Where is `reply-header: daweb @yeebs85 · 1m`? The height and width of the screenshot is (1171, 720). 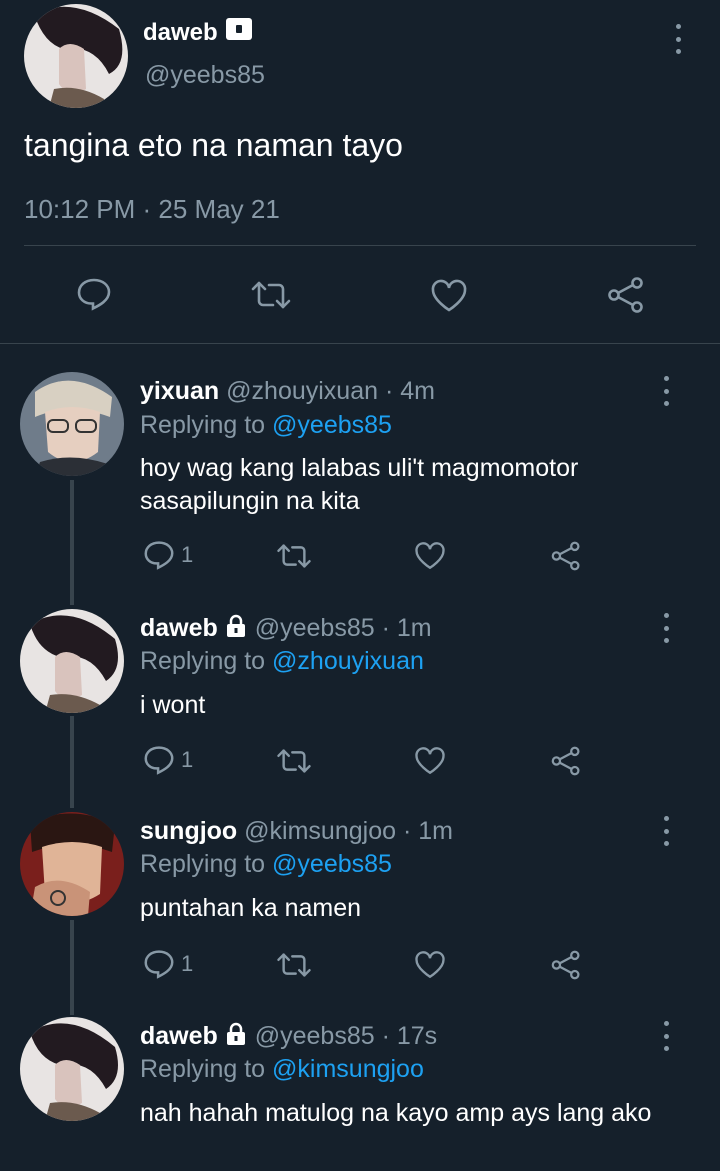
reply-header: daweb @yeebs85 · 1m is located at coordinates (286, 629).